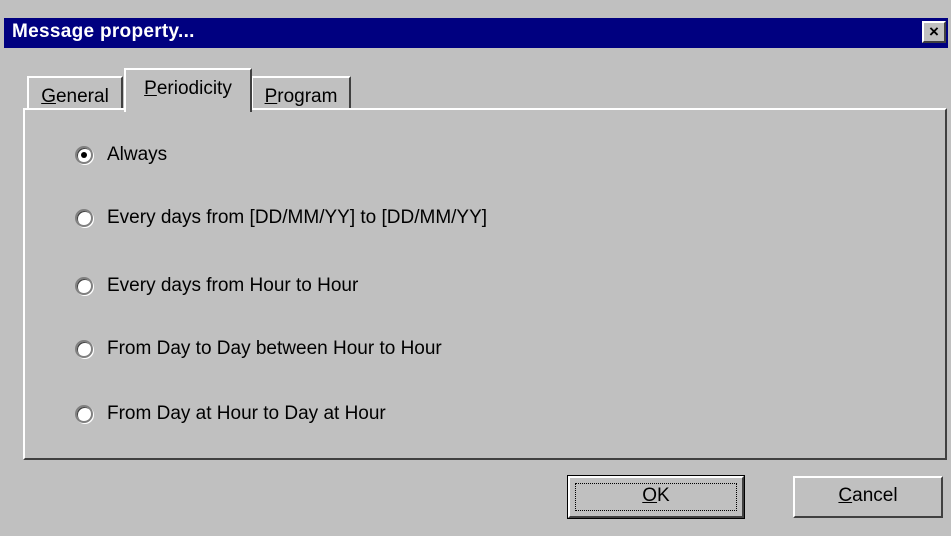  I want to click on radio-every-days-hour-range-button, so click(84, 286).